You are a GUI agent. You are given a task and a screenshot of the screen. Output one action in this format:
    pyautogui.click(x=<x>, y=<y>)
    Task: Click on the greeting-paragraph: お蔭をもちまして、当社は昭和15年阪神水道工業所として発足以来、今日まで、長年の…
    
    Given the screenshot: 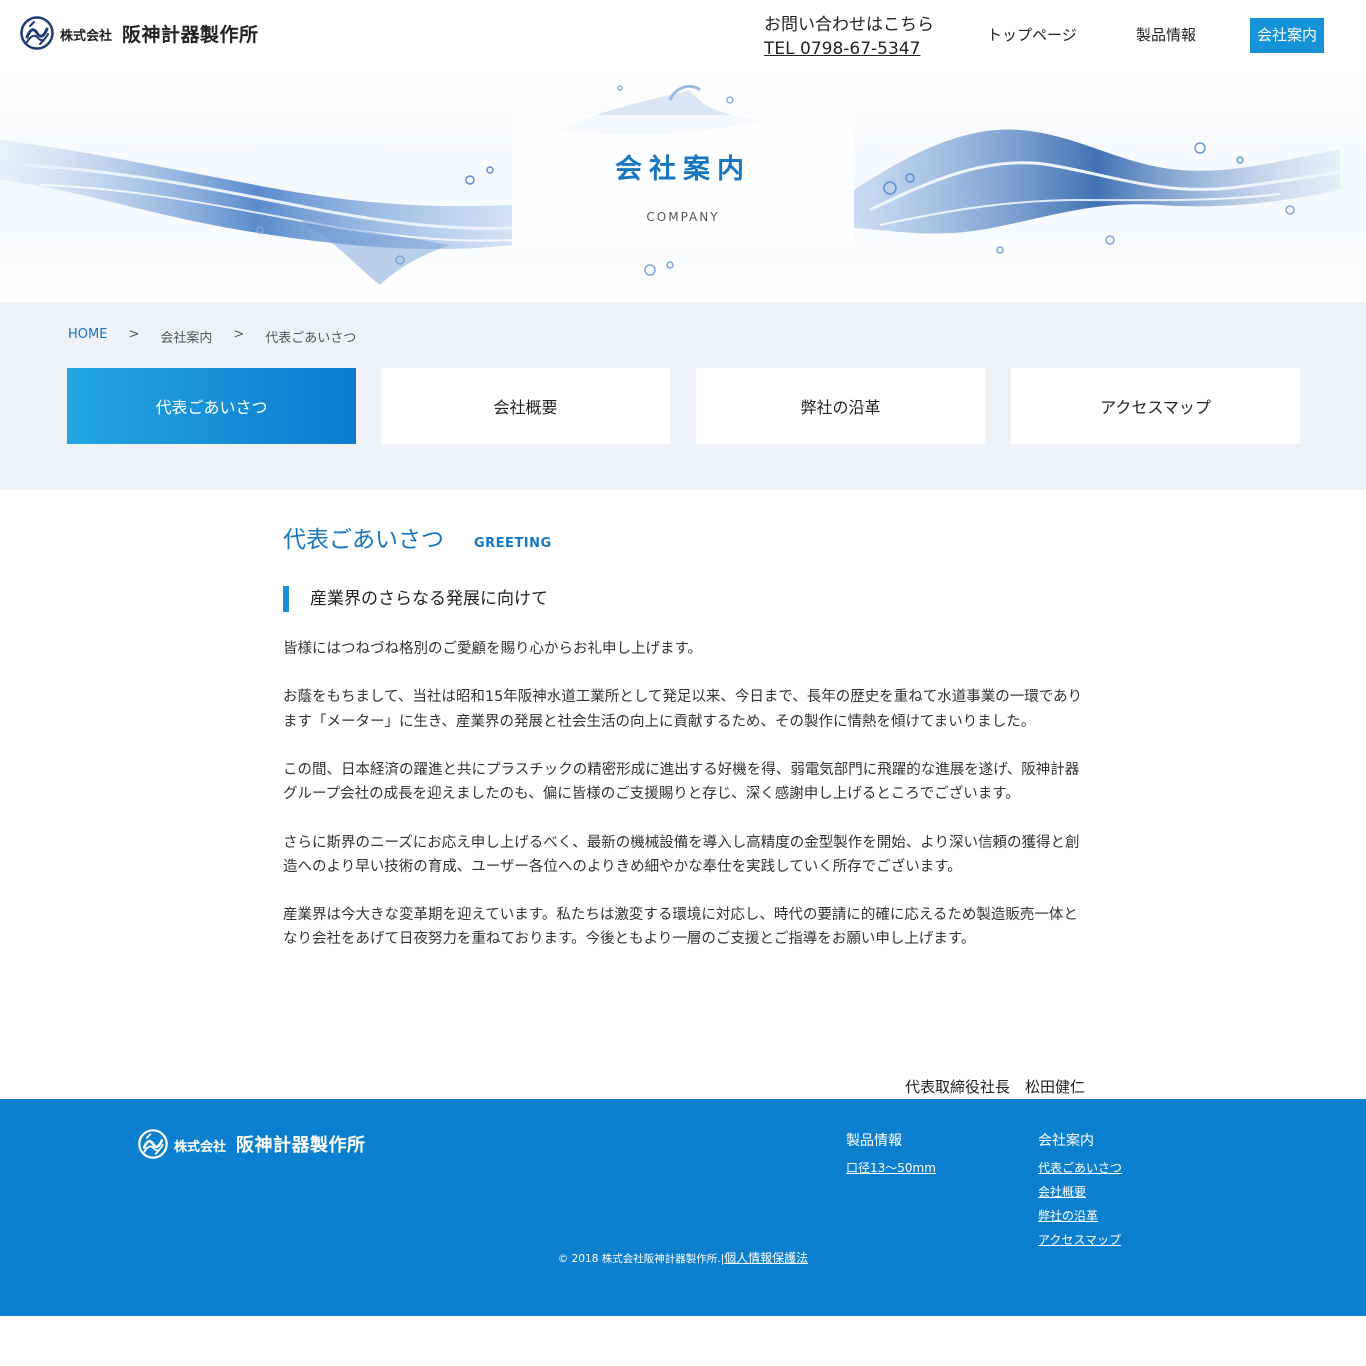 What is the action you would take?
    pyautogui.click(x=683, y=709)
    